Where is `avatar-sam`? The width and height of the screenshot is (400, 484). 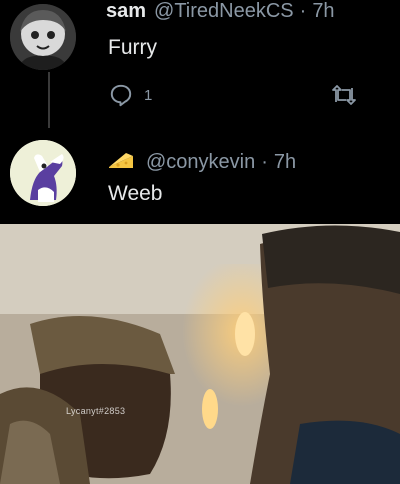 avatar-sam is located at coordinates (43, 37).